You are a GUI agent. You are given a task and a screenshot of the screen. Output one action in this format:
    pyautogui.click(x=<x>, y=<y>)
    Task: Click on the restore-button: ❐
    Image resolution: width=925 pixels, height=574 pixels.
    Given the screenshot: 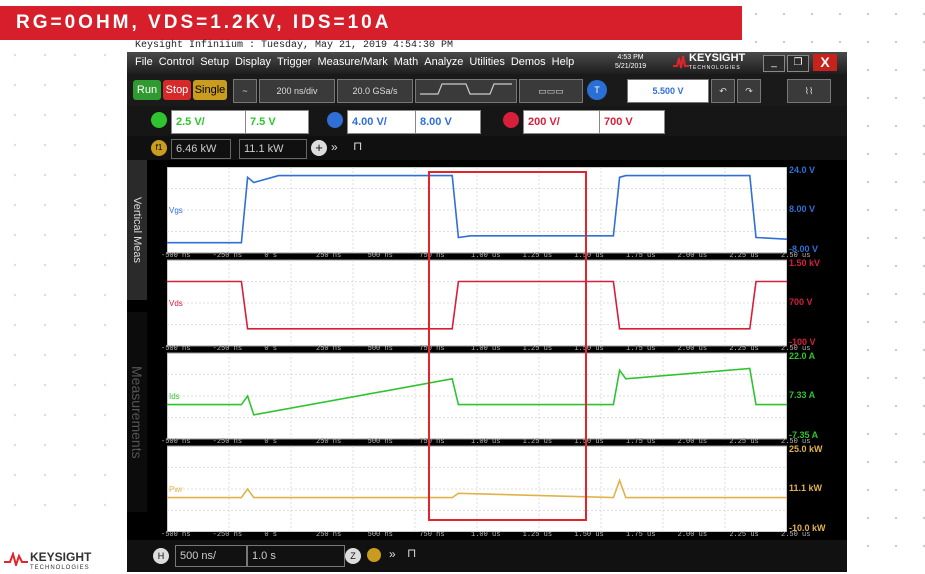 What is the action you would take?
    pyautogui.click(x=798, y=63)
    